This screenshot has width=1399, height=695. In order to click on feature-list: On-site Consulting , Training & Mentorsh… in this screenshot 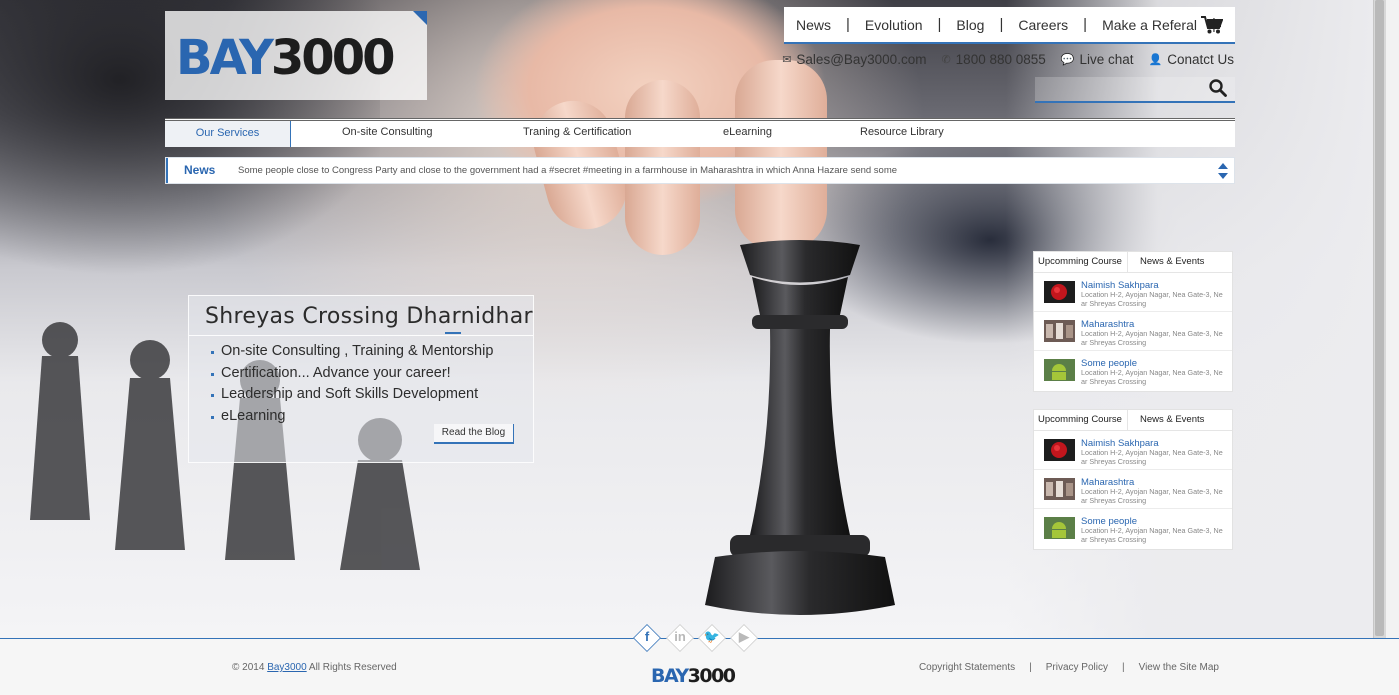, I will do `click(352, 384)`.